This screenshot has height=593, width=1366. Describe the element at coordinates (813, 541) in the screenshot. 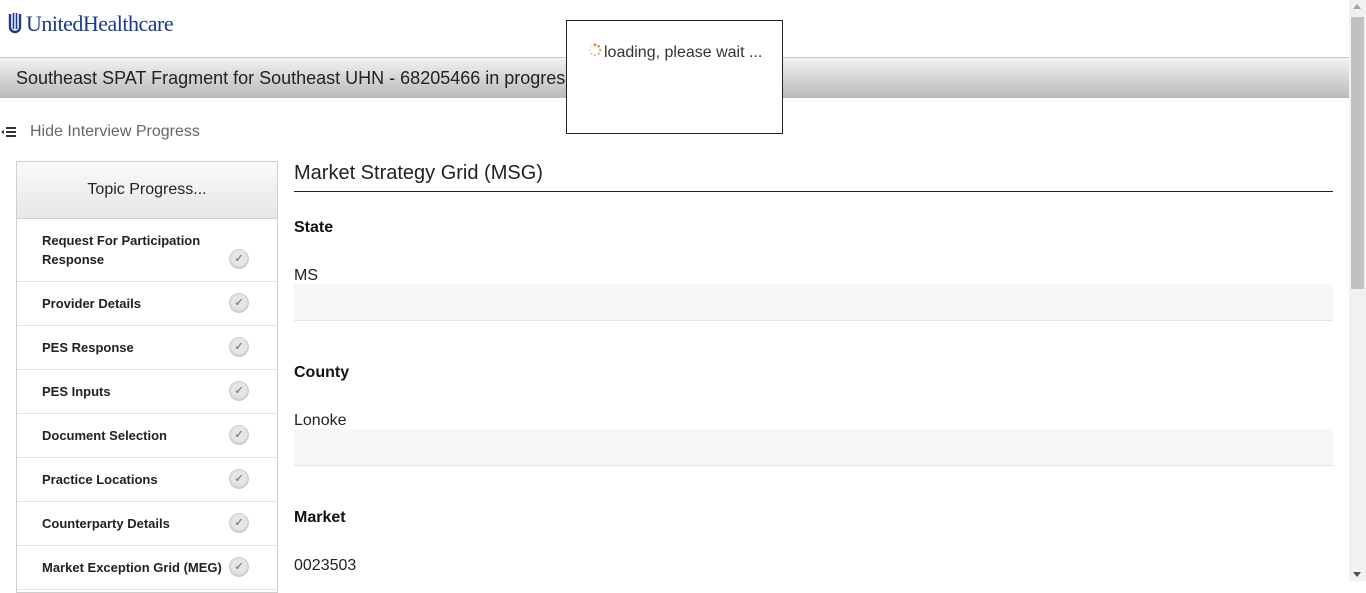

I see `field-market: Market 0023503` at that location.